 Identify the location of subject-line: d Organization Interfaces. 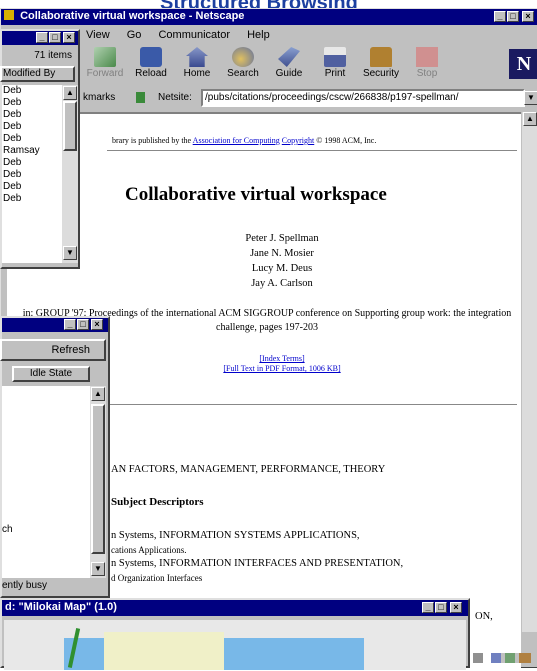
(157, 578).